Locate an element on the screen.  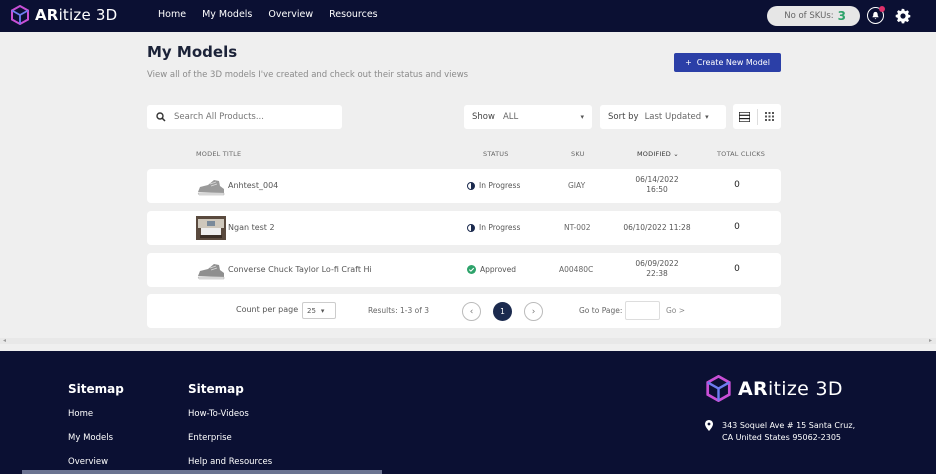
sku-counter-value: 3 is located at coordinates (841, 16).